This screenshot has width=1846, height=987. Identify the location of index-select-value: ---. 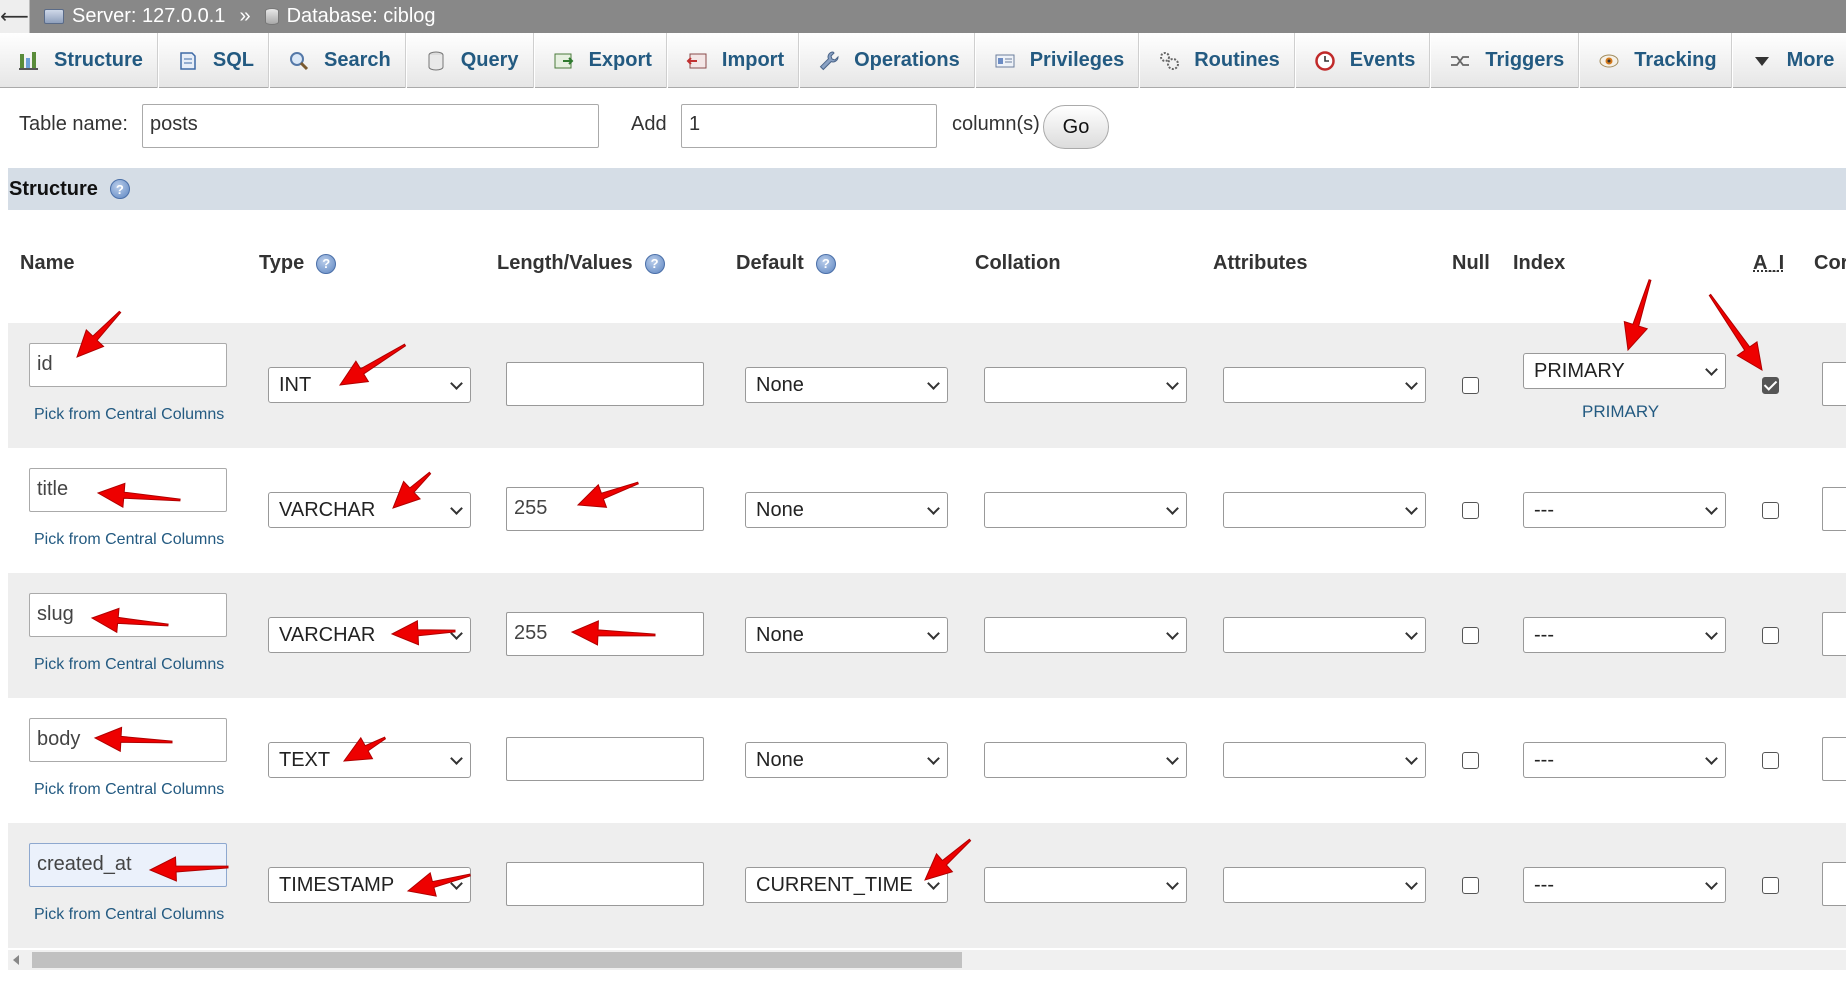
(1544, 635).